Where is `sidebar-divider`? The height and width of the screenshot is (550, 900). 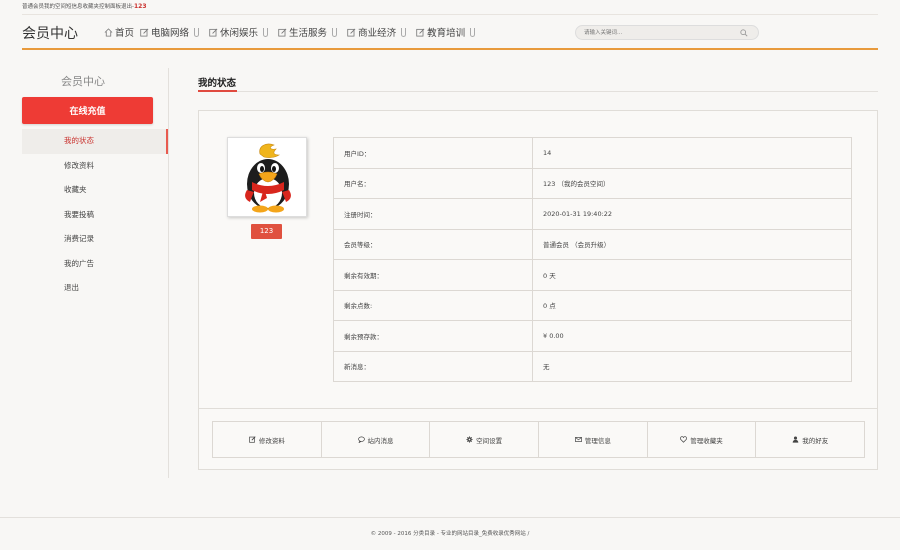
sidebar-divider is located at coordinates (168, 273).